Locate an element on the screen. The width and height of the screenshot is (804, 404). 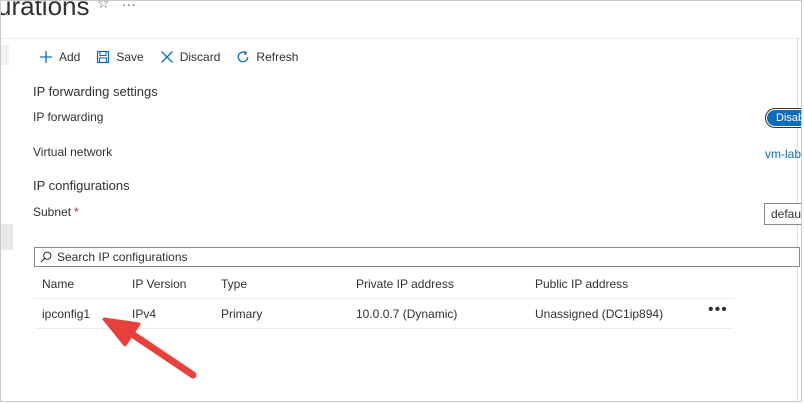
save-icon is located at coordinates (103, 57).